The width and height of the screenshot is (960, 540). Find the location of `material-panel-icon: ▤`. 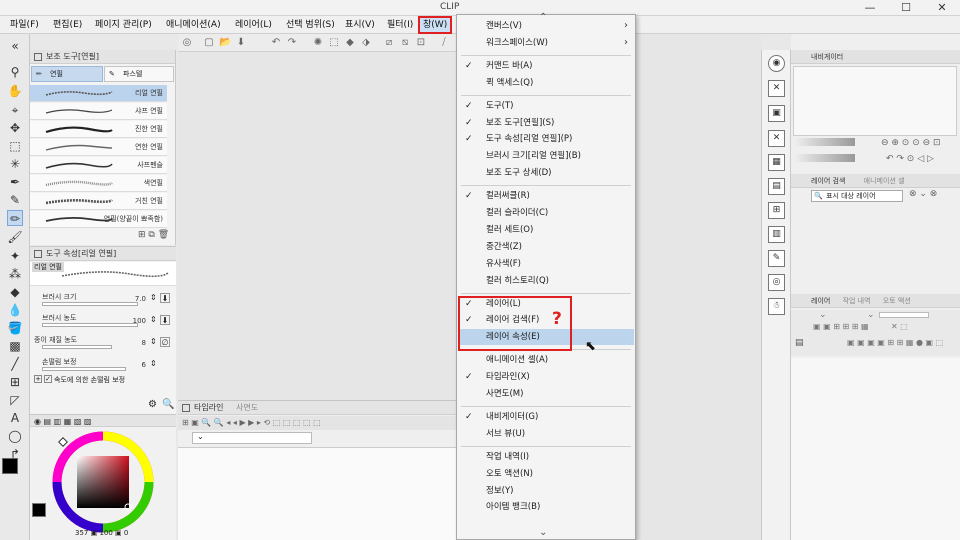

material-panel-icon: ▤ is located at coordinates (776, 186).